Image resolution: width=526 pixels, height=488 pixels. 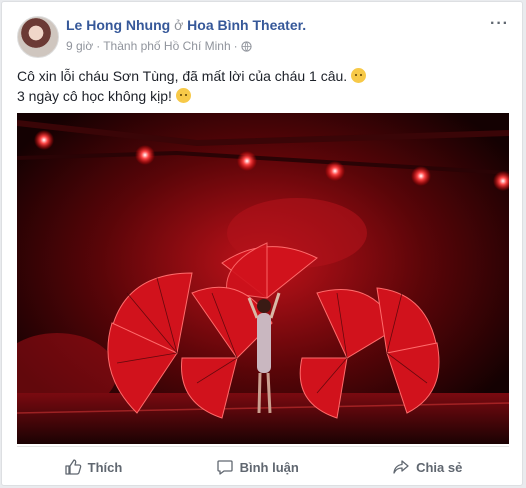 What do you see at coordinates (79, 46) in the screenshot?
I see `post-time: 9 giờ` at bounding box center [79, 46].